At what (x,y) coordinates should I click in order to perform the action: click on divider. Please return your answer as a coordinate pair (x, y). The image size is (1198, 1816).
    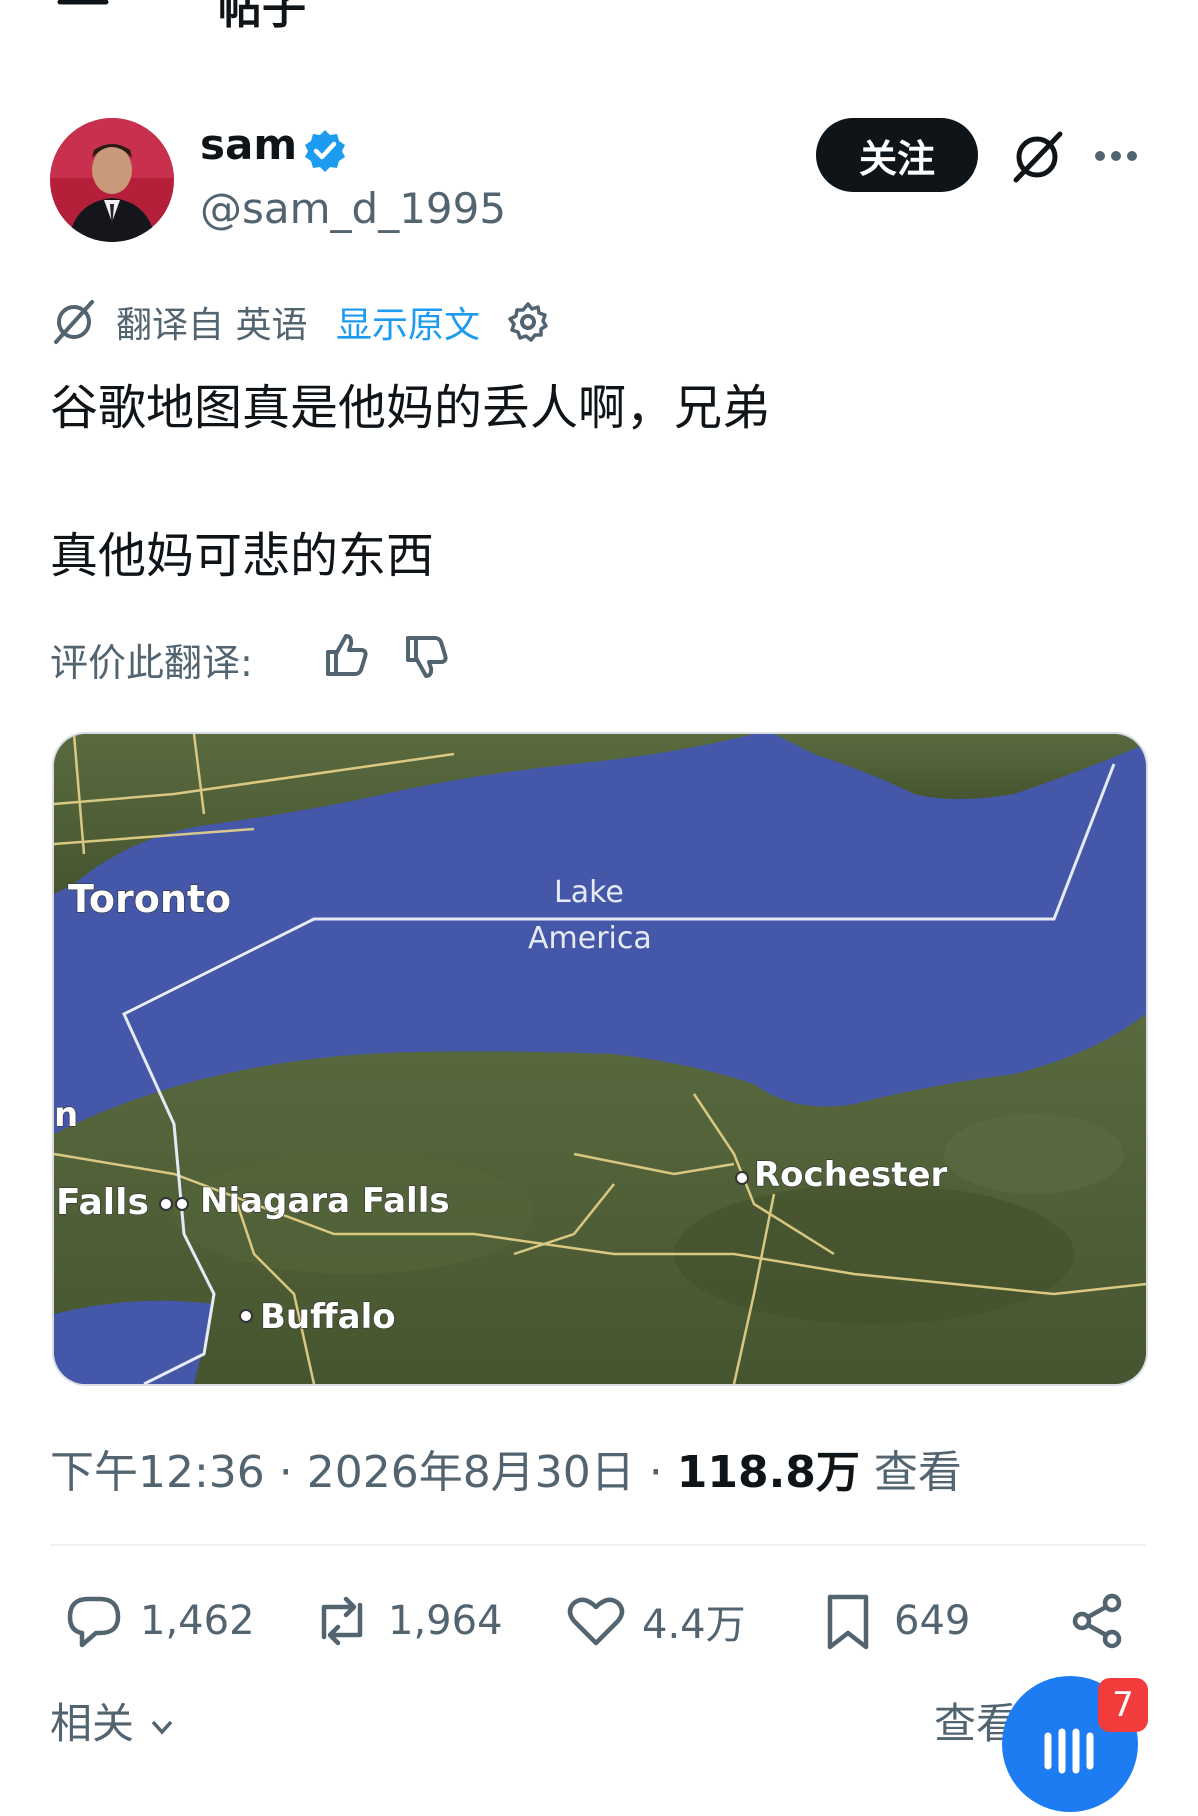
    Looking at the image, I should click on (598, 1545).